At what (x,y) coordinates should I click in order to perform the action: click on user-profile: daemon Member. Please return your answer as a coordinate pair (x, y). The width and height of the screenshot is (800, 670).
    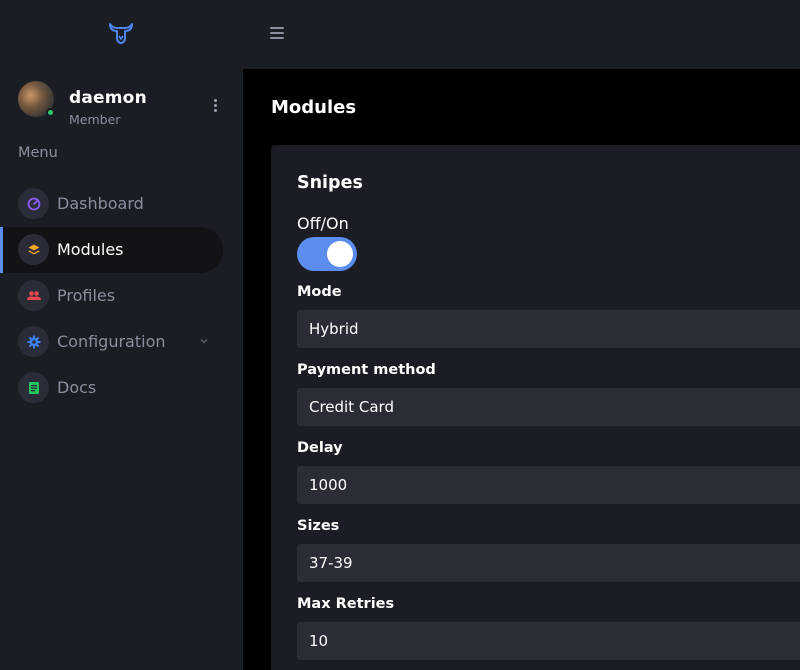
    Looking at the image, I should click on (130, 104).